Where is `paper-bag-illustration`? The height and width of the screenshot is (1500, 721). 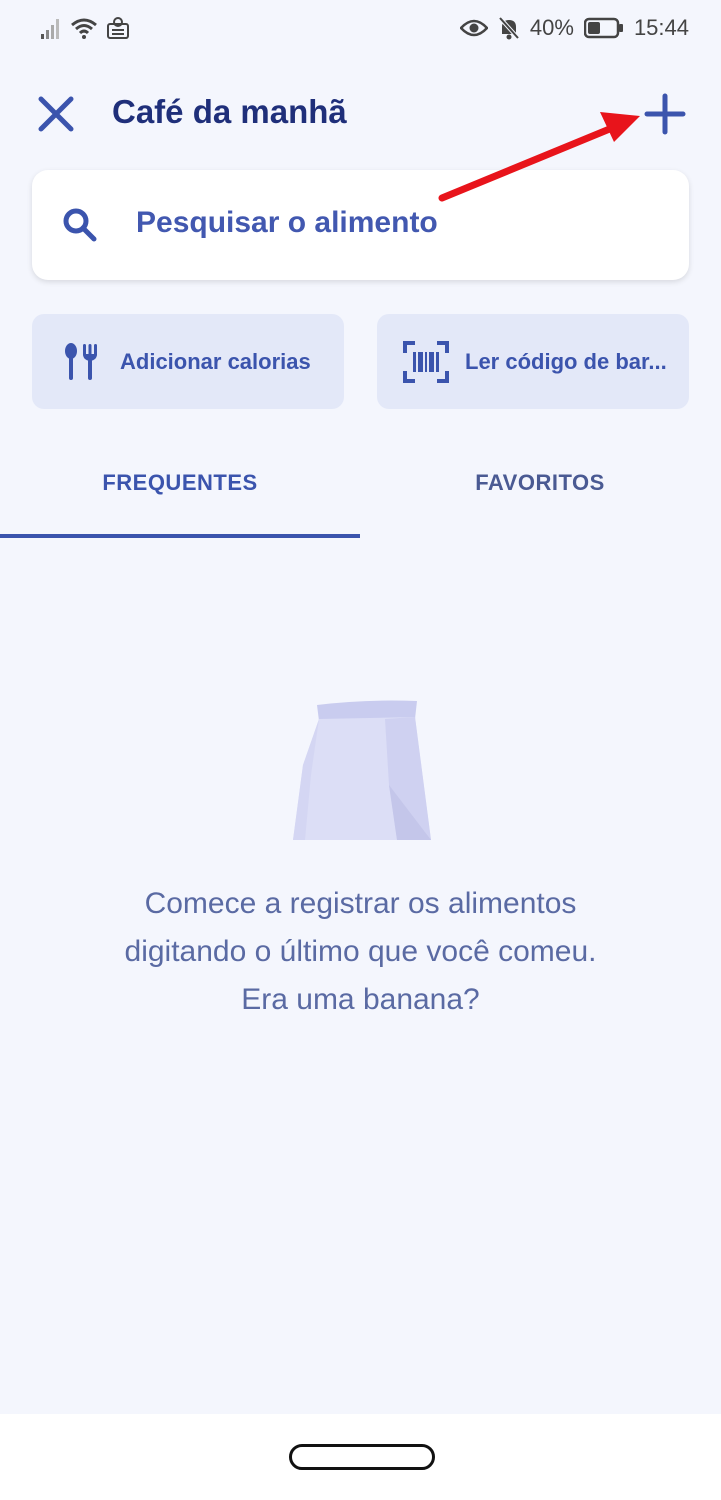
paper-bag-illustration is located at coordinates (362, 770).